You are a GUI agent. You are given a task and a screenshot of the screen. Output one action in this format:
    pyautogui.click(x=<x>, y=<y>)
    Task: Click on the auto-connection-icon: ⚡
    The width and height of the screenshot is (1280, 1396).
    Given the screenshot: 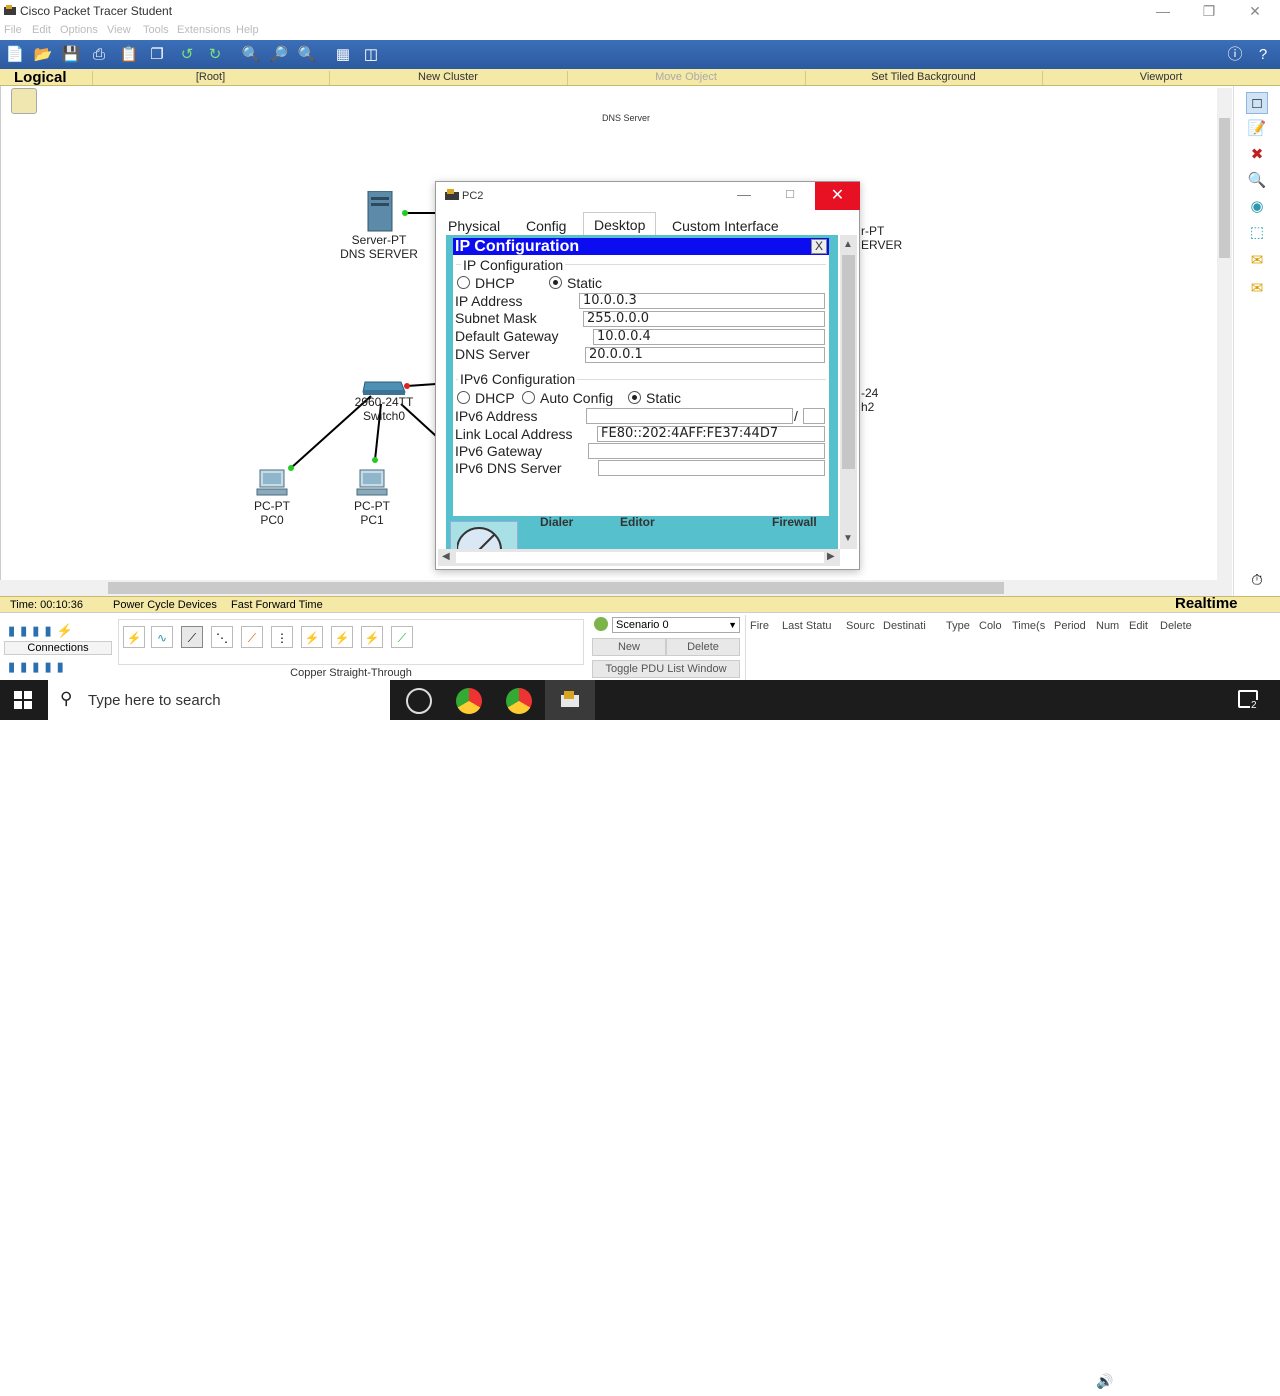 What is the action you would take?
    pyautogui.click(x=134, y=637)
    